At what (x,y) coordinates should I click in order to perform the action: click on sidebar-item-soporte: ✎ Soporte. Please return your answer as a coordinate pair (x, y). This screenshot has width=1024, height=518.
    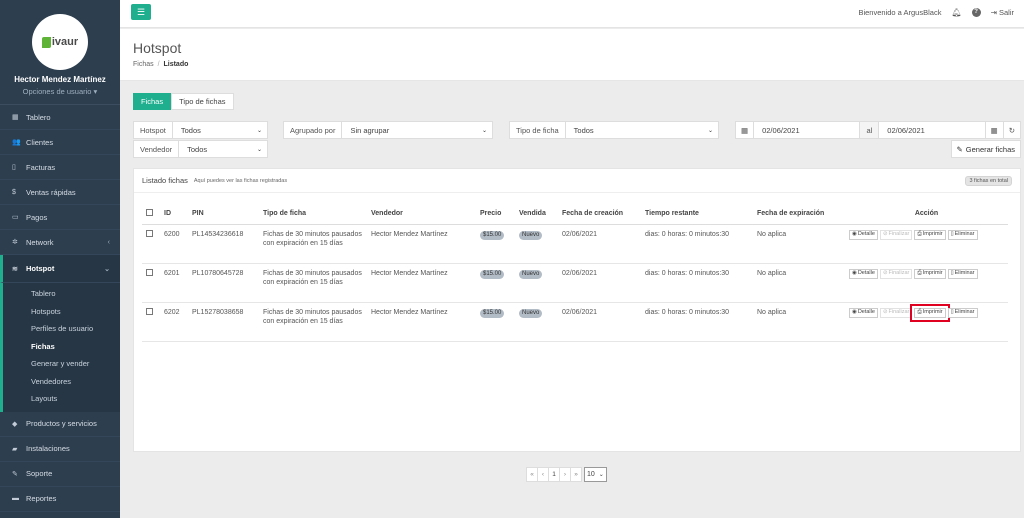
    Looking at the image, I should click on (60, 474).